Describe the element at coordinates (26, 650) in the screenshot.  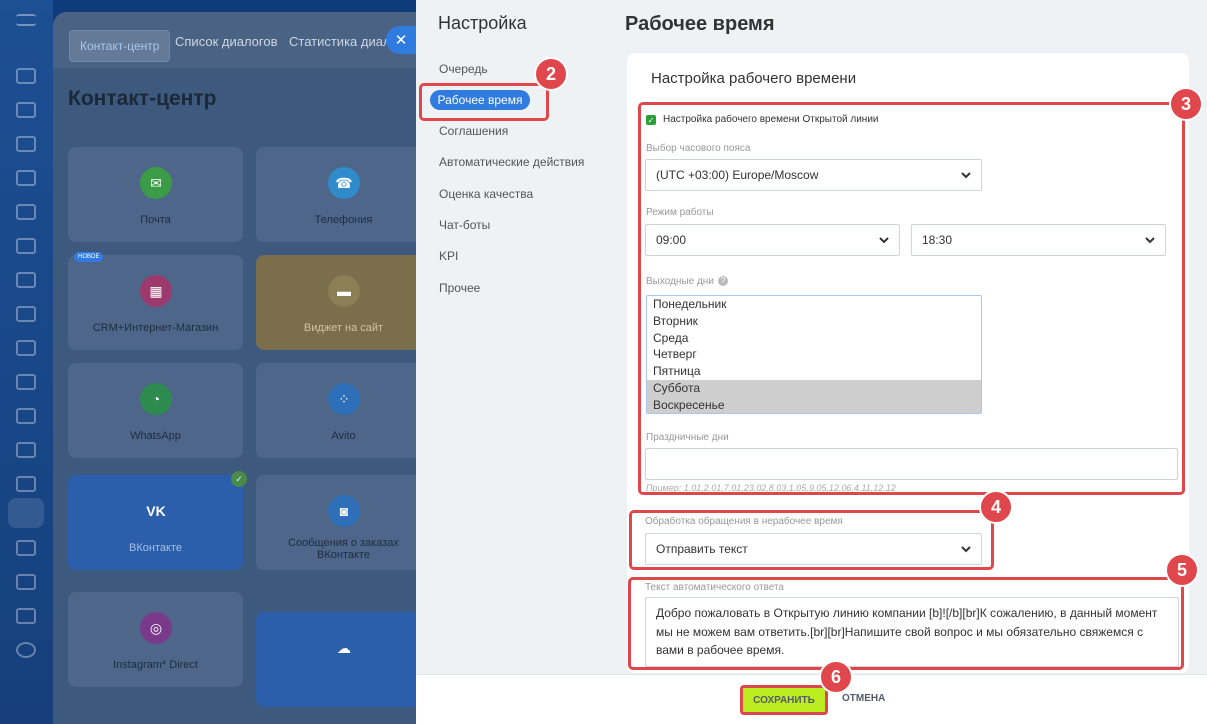
I see `avatar` at that location.